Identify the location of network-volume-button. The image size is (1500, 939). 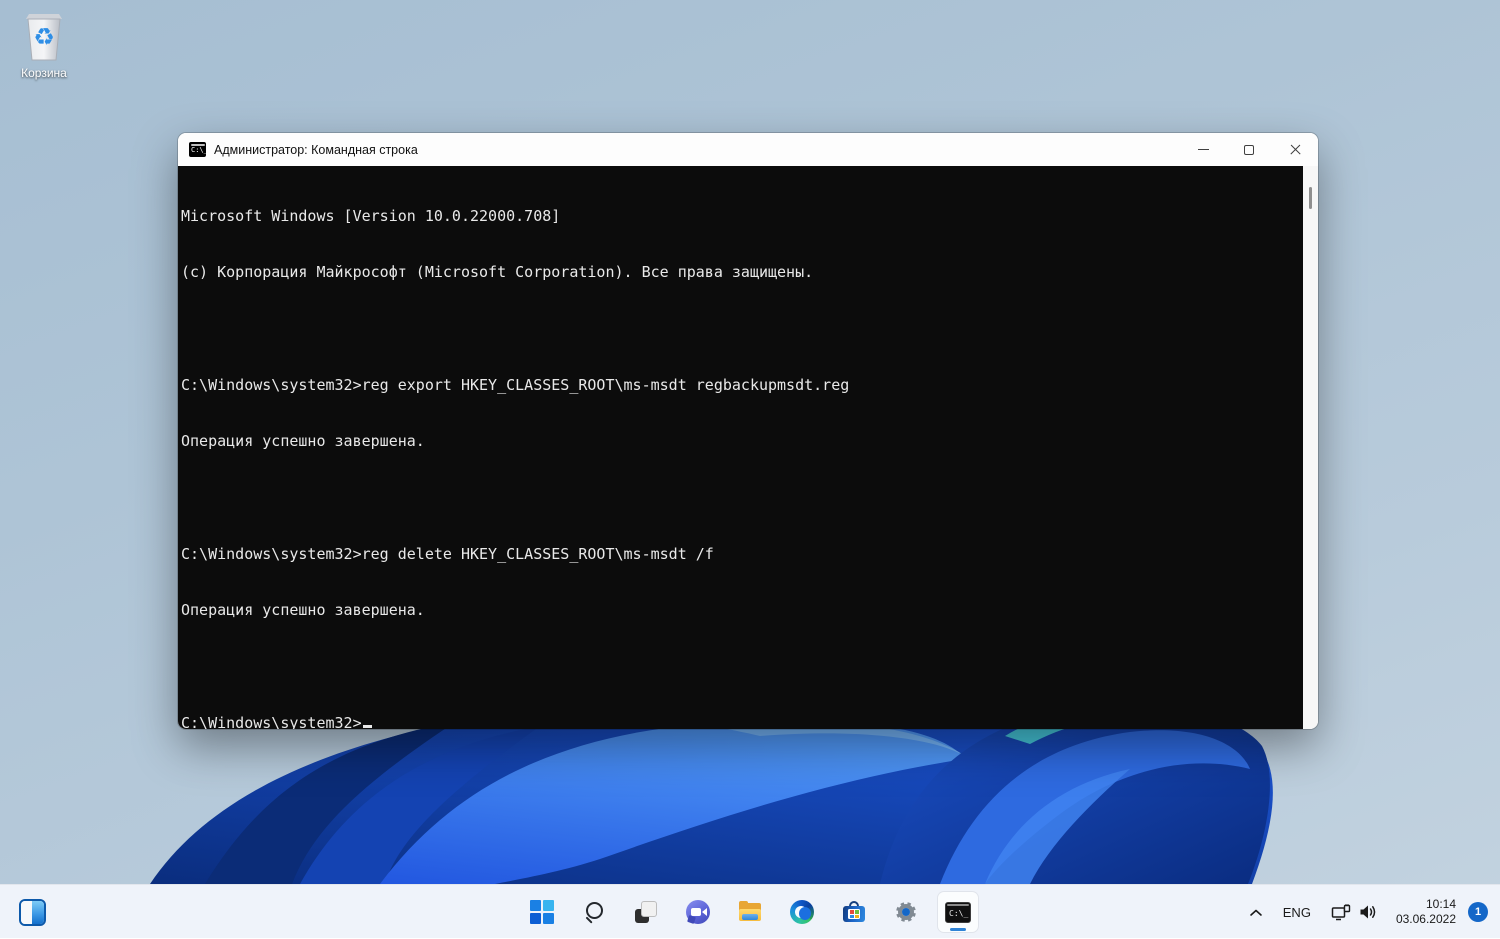
(1354, 912).